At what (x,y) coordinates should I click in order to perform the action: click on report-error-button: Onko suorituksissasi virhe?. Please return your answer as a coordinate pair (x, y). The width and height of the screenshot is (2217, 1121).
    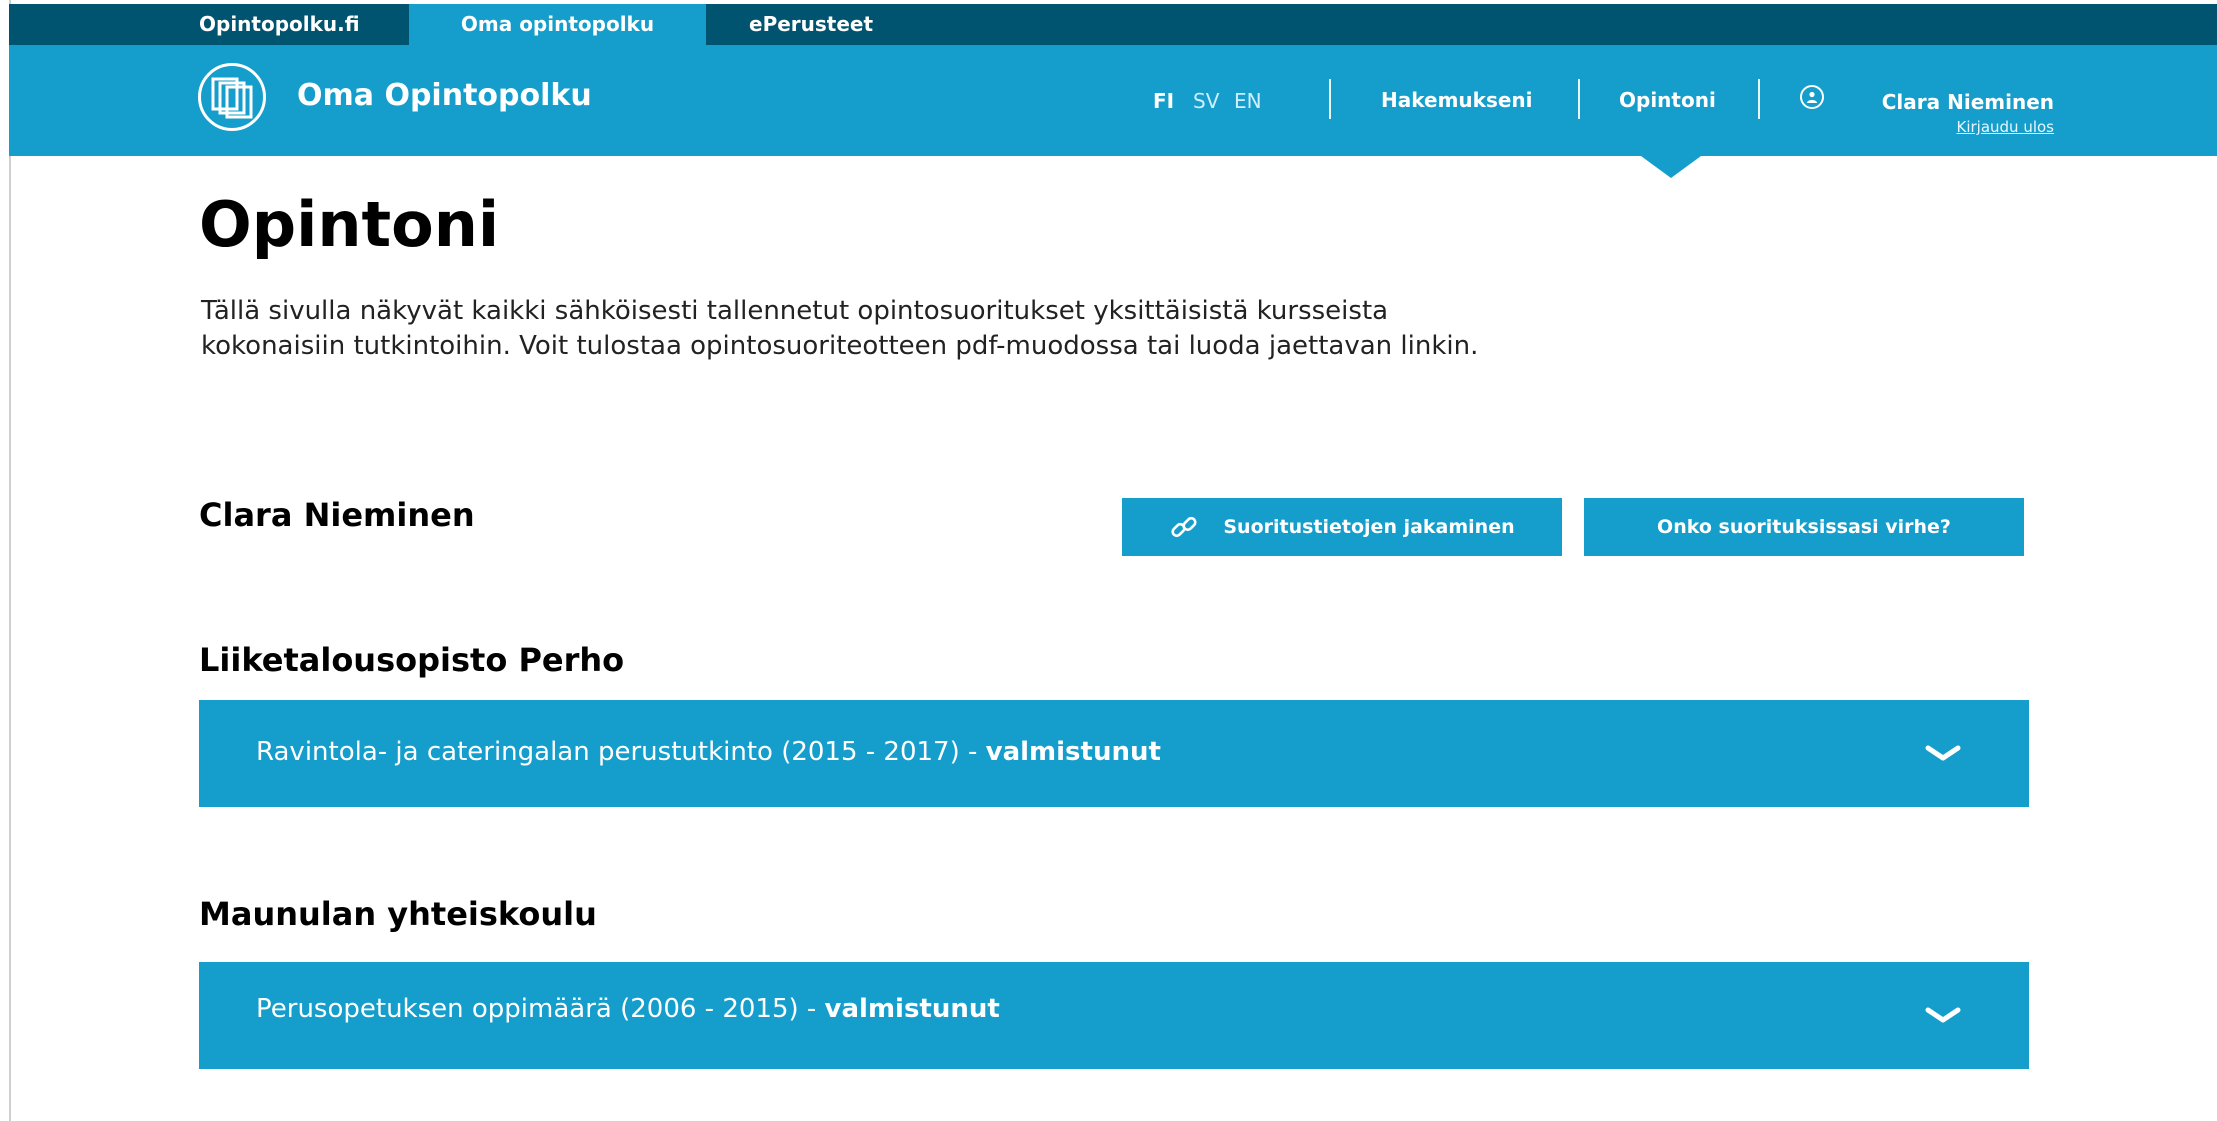
    Looking at the image, I should click on (1804, 527).